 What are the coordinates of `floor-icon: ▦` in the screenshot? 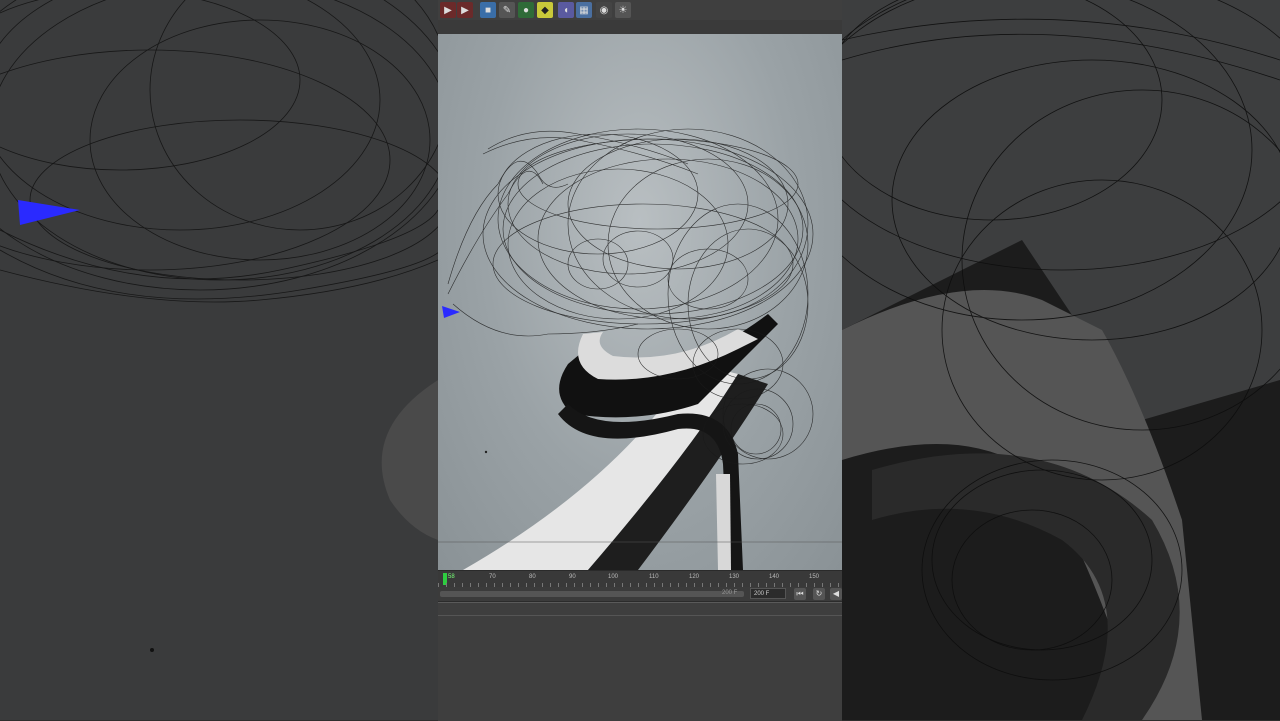 It's located at (584, 10).